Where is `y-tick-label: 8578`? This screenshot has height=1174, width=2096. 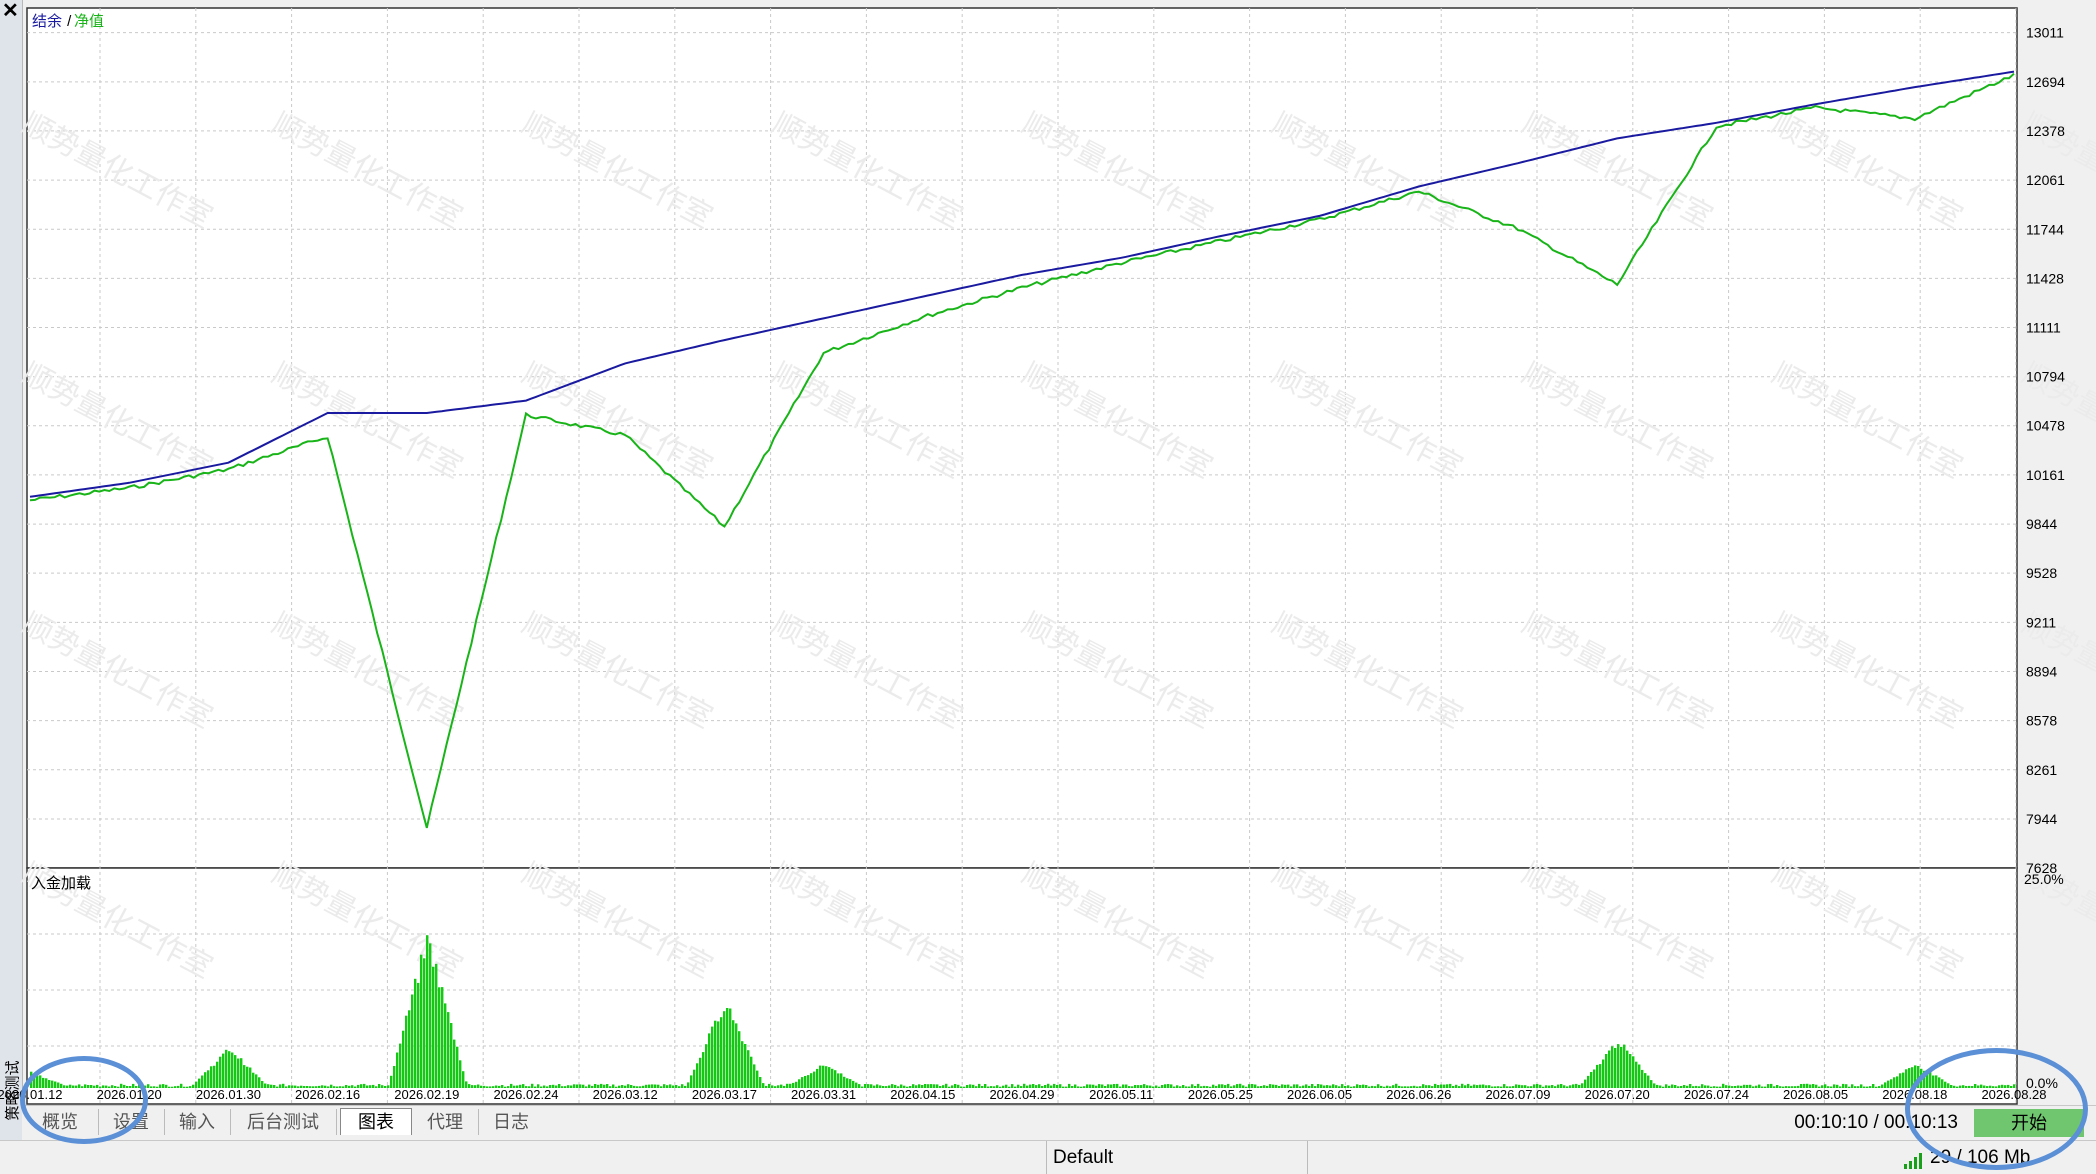 y-tick-label: 8578 is located at coordinates (2041, 721).